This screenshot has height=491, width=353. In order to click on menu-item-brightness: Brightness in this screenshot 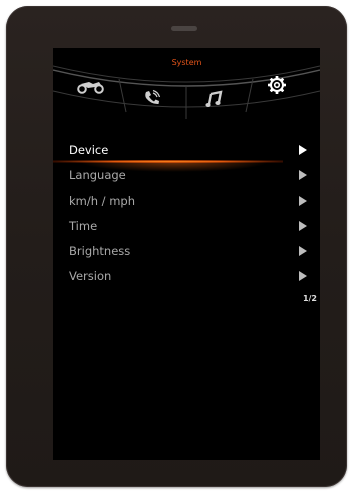, I will do `click(188, 253)`.